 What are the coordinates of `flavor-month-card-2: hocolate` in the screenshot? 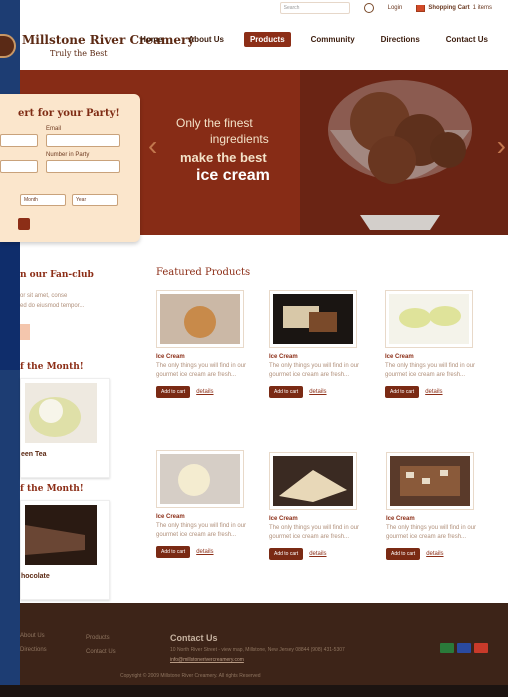 It's located at (65, 550).